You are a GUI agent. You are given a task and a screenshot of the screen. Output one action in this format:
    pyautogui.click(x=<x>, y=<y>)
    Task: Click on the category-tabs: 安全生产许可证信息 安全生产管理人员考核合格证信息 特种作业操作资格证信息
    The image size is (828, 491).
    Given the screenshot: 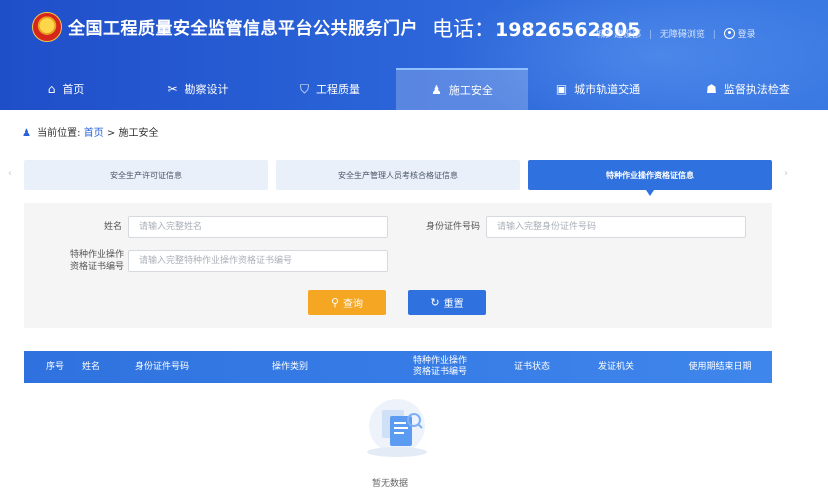 What is the action you would take?
    pyautogui.click(x=398, y=178)
    